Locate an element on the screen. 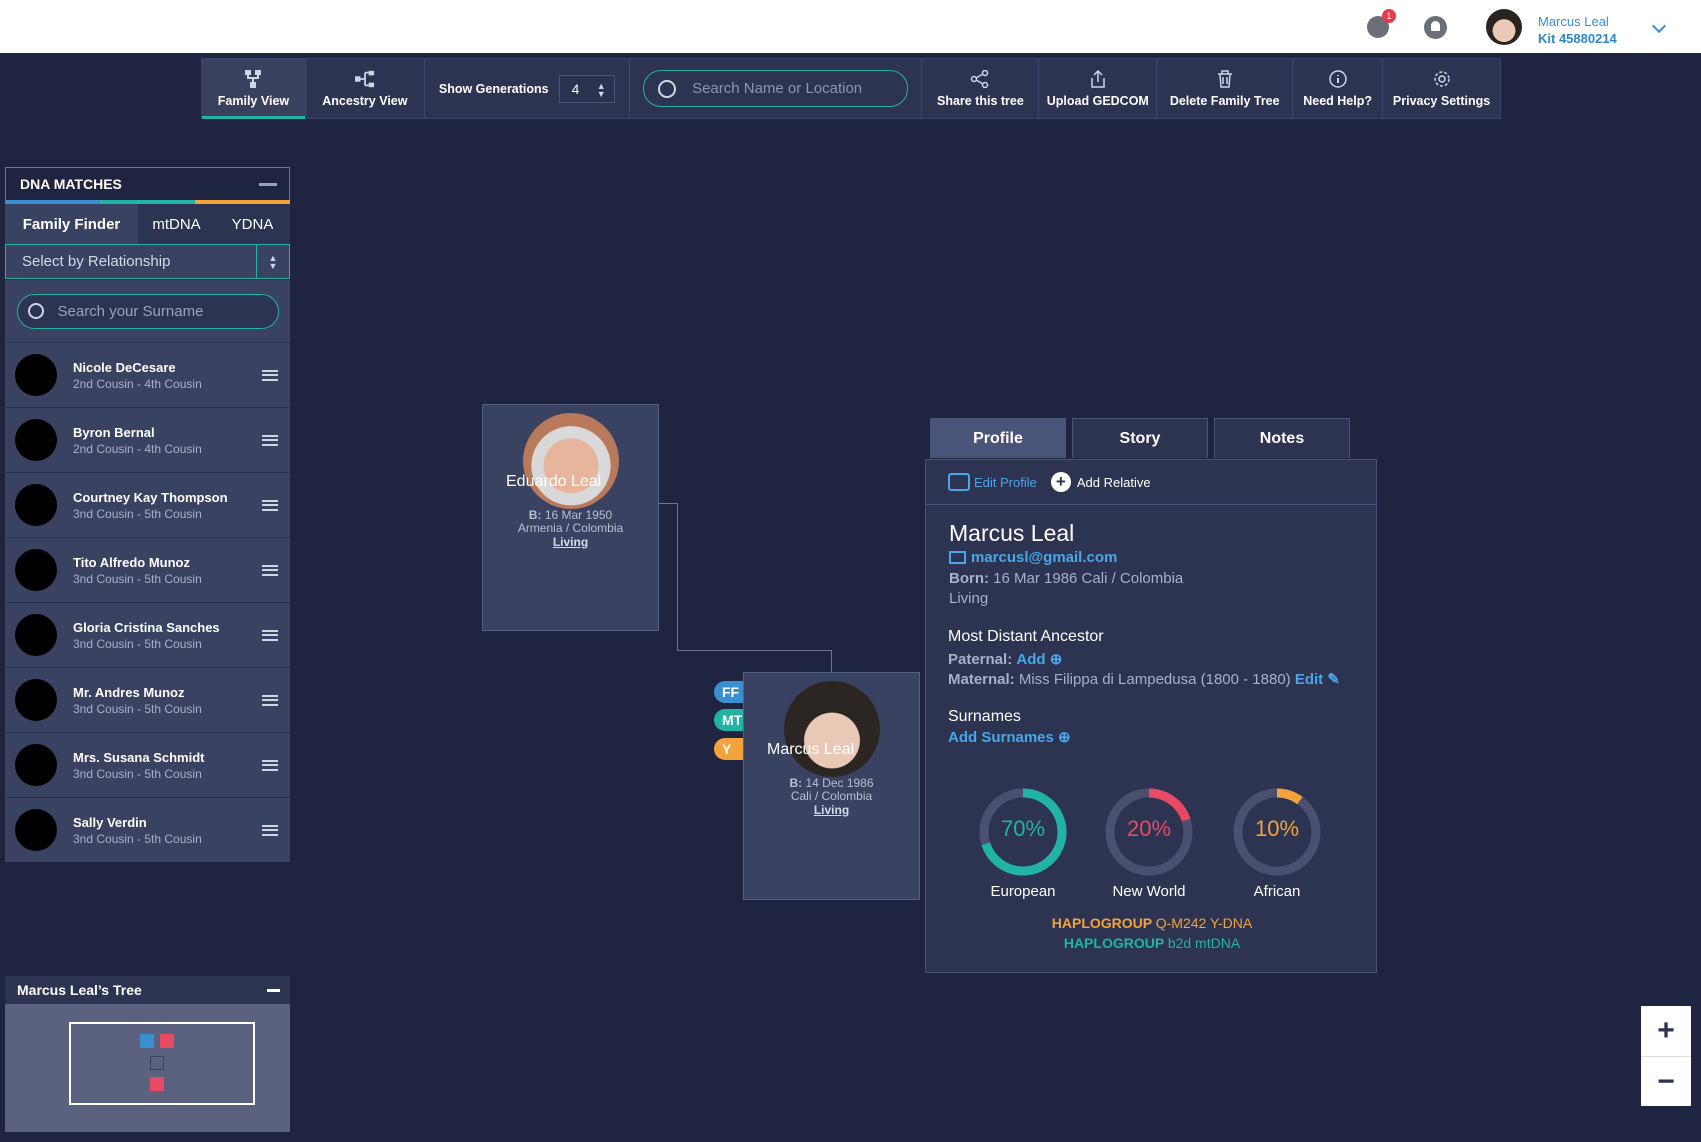  match-row: Sally Verdin 3nd Cousin - 5th Cousin is located at coordinates (147, 829).